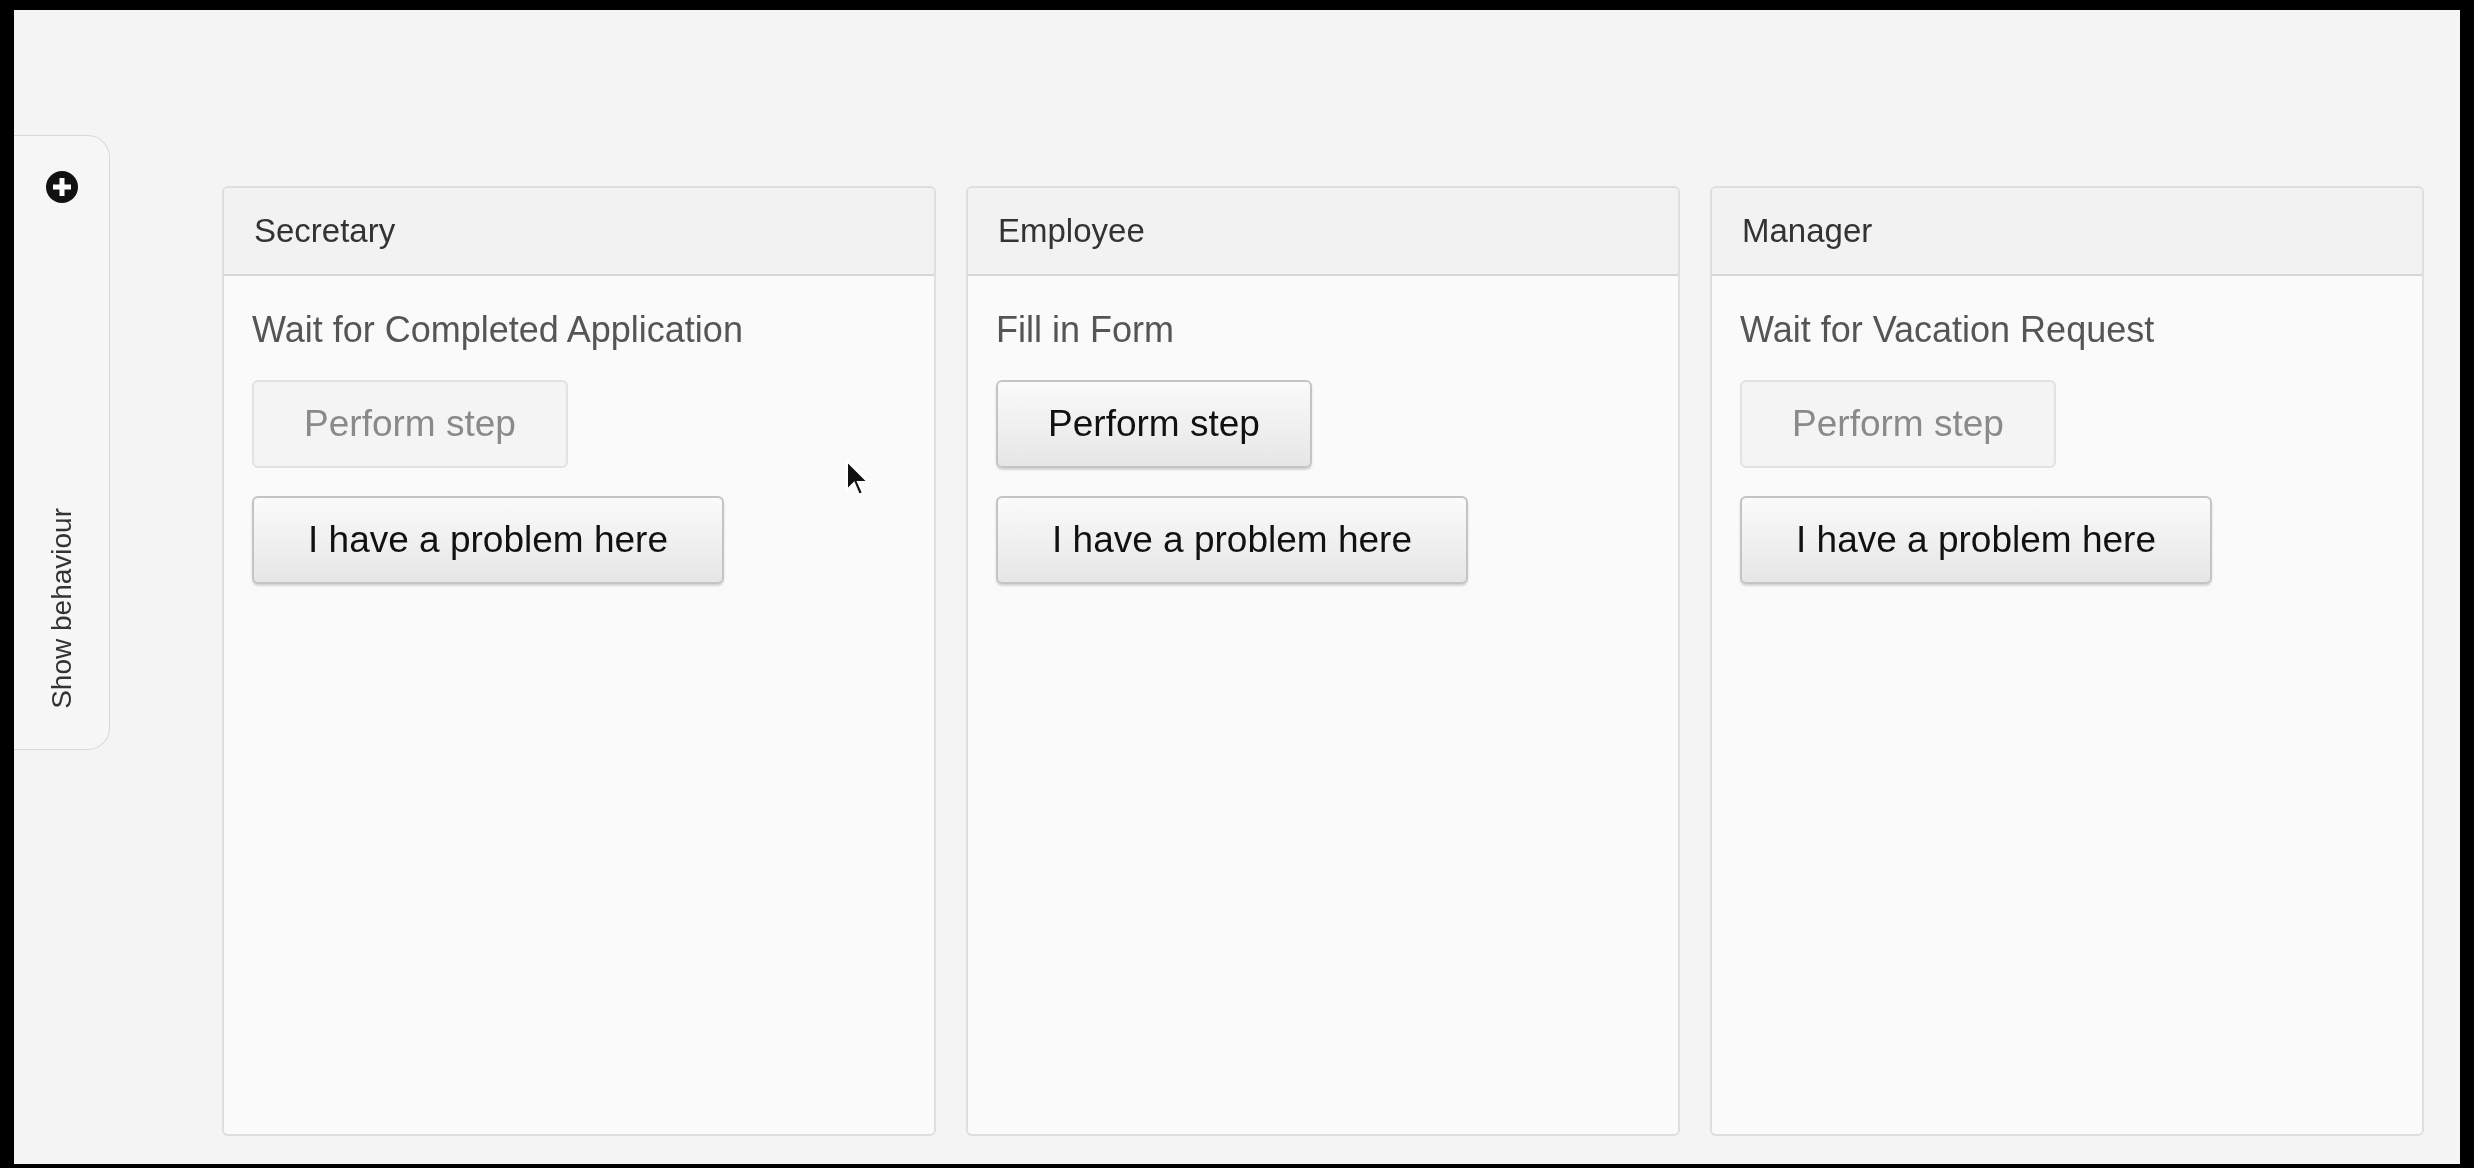 The height and width of the screenshot is (1168, 2474). Describe the element at coordinates (61, 608) in the screenshot. I see `show-behaviour-tab: Show behaviour` at that location.